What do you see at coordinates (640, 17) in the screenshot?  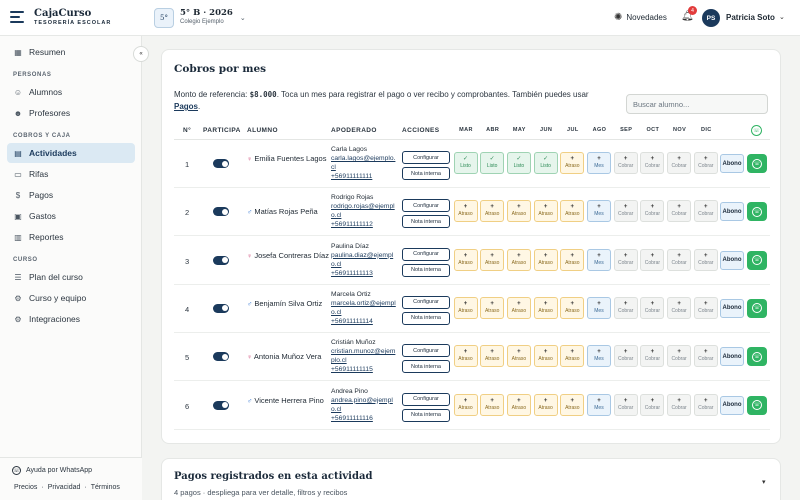 I see `news-button: ✺ Novedades` at bounding box center [640, 17].